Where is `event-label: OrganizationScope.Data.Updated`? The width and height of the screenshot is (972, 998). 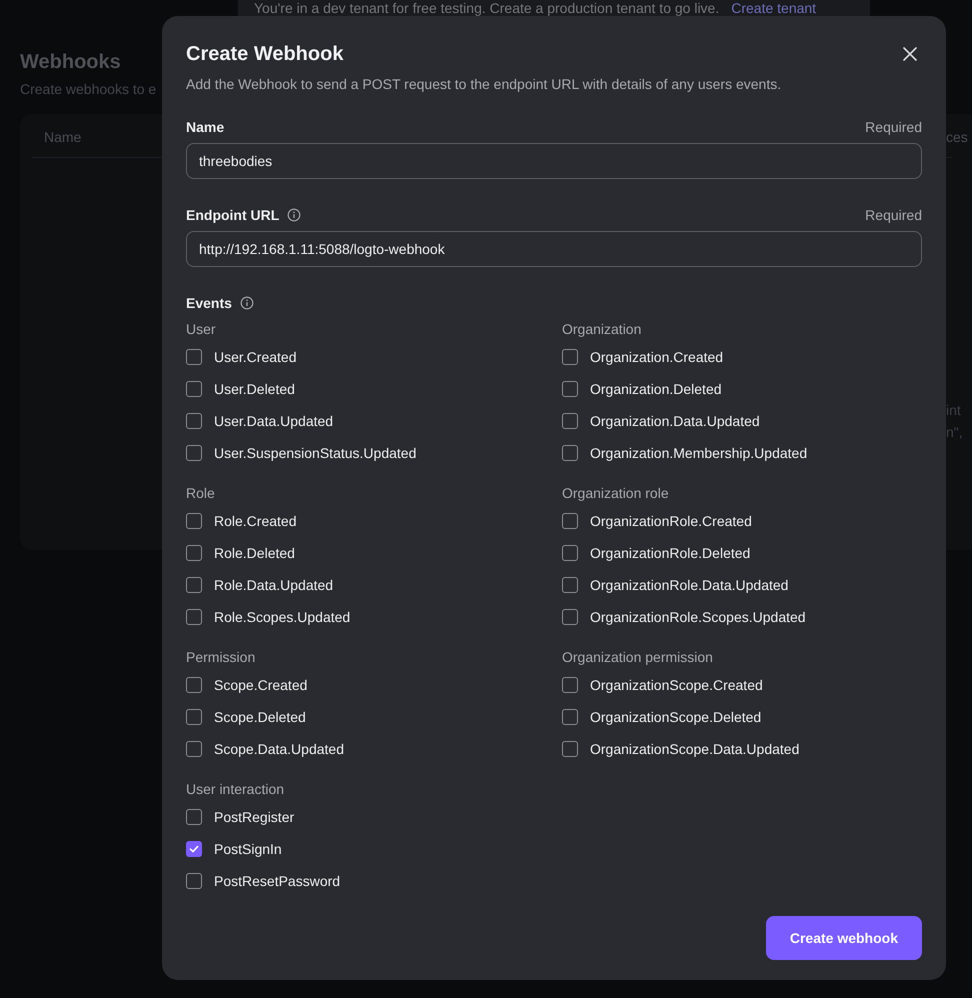 event-label: OrganizationScope.Data.Updated is located at coordinates (695, 749).